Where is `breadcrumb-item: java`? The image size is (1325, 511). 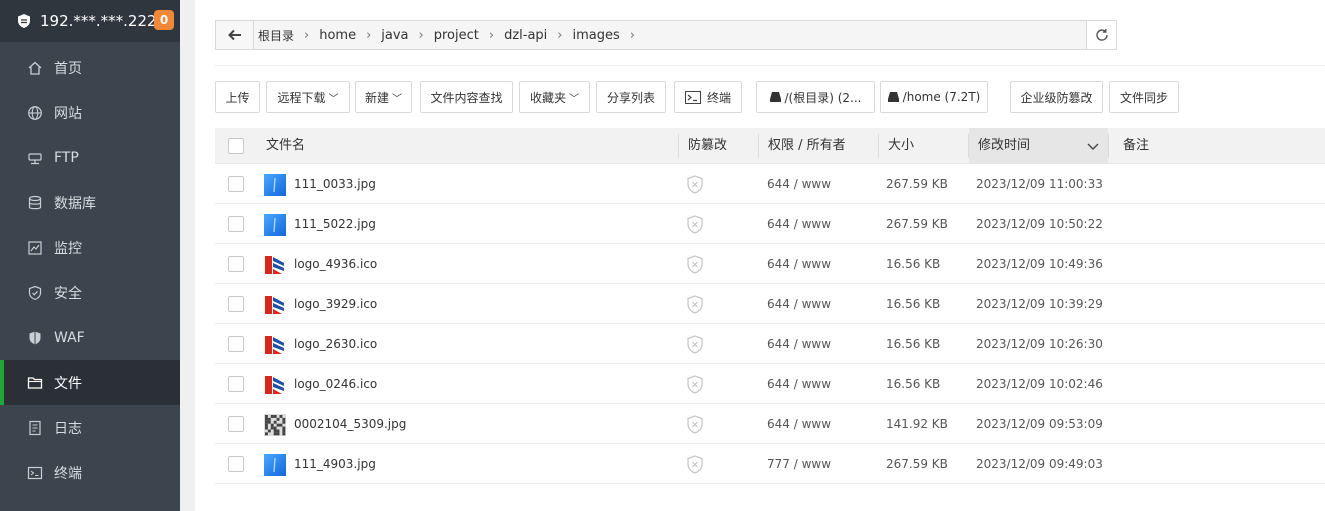
breadcrumb-item: java is located at coordinates (394, 35).